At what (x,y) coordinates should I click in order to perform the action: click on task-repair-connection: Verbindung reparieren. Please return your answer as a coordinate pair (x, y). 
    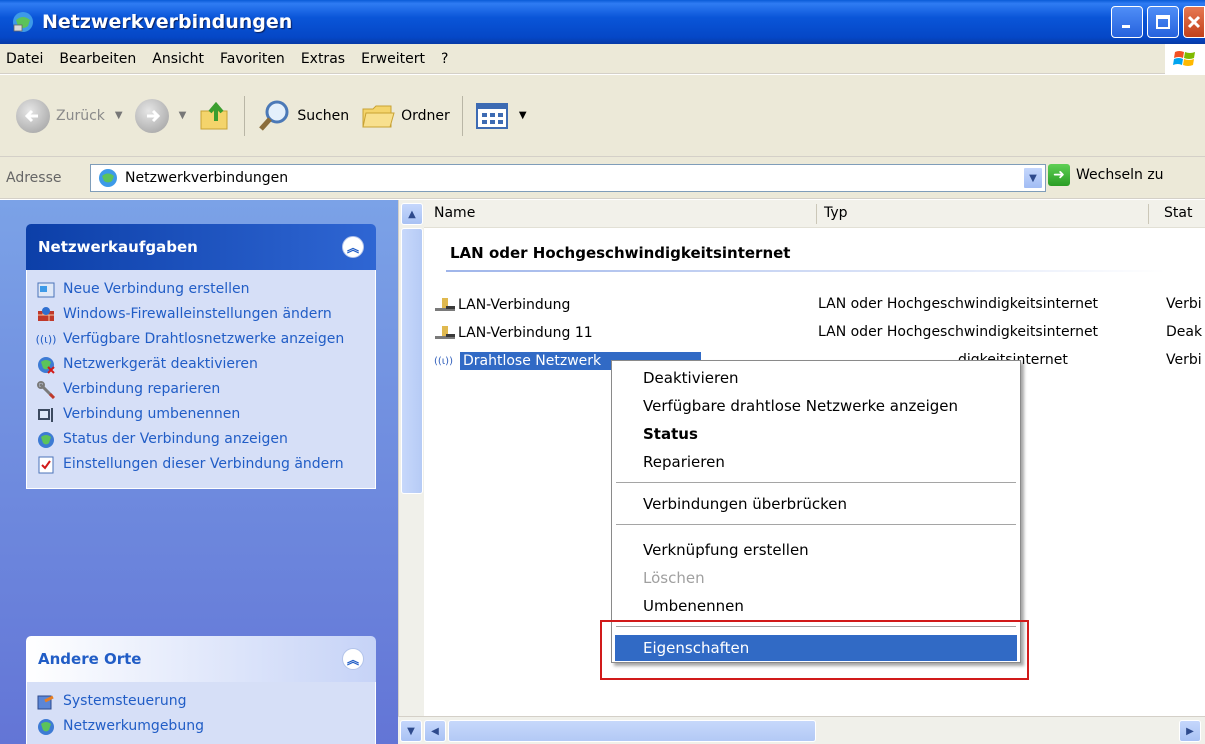
    Looking at the image, I should click on (201, 389).